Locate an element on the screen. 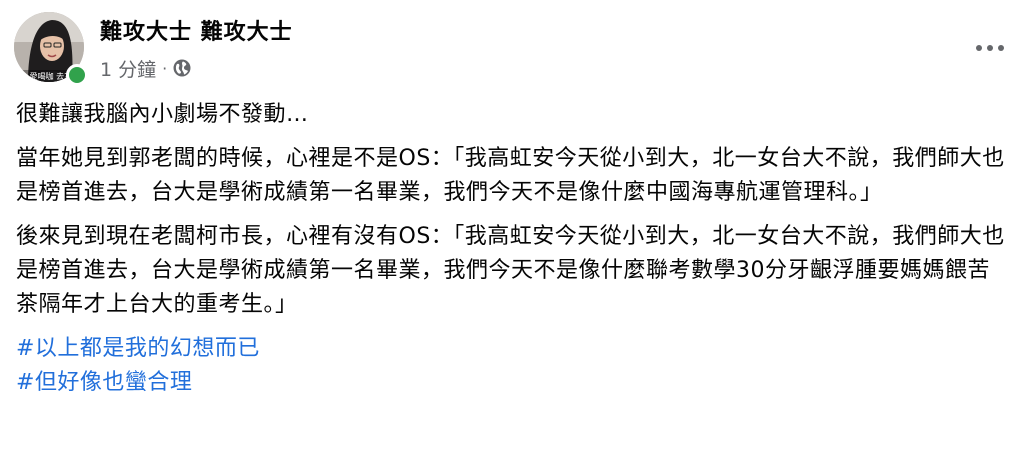  hashtag-link: #以上都是我的幻想而已 is located at coordinates (513, 349).